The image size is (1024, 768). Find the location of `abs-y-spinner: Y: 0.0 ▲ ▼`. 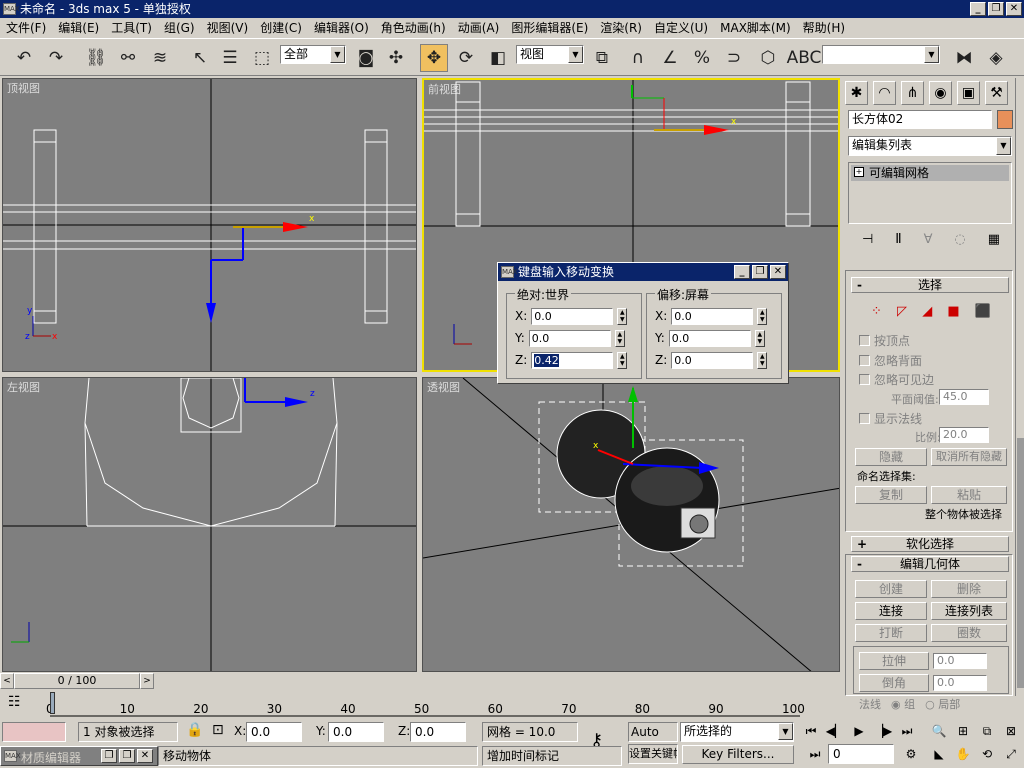

abs-y-spinner: Y: 0.0 ▲ ▼ is located at coordinates (575, 338).